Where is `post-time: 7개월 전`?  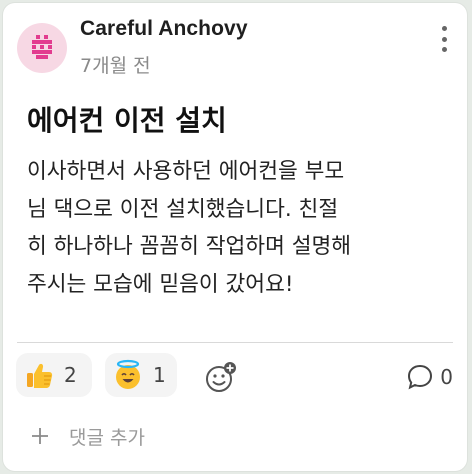
post-time: 7개월 전 is located at coordinates (115, 66).